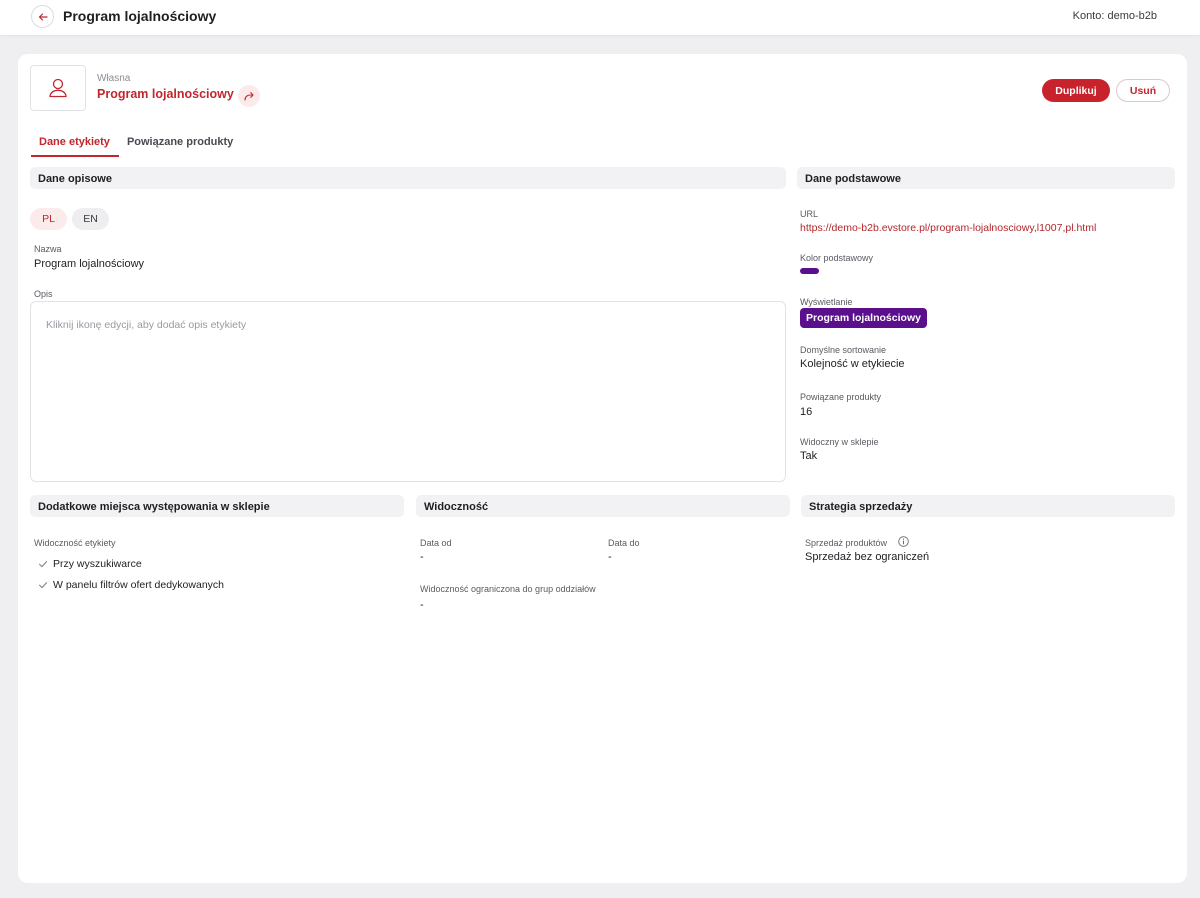 The height and width of the screenshot is (898, 1200). Describe the element at coordinates (422, 557) in the screenshot. I see `date-from-value: -` at that location.